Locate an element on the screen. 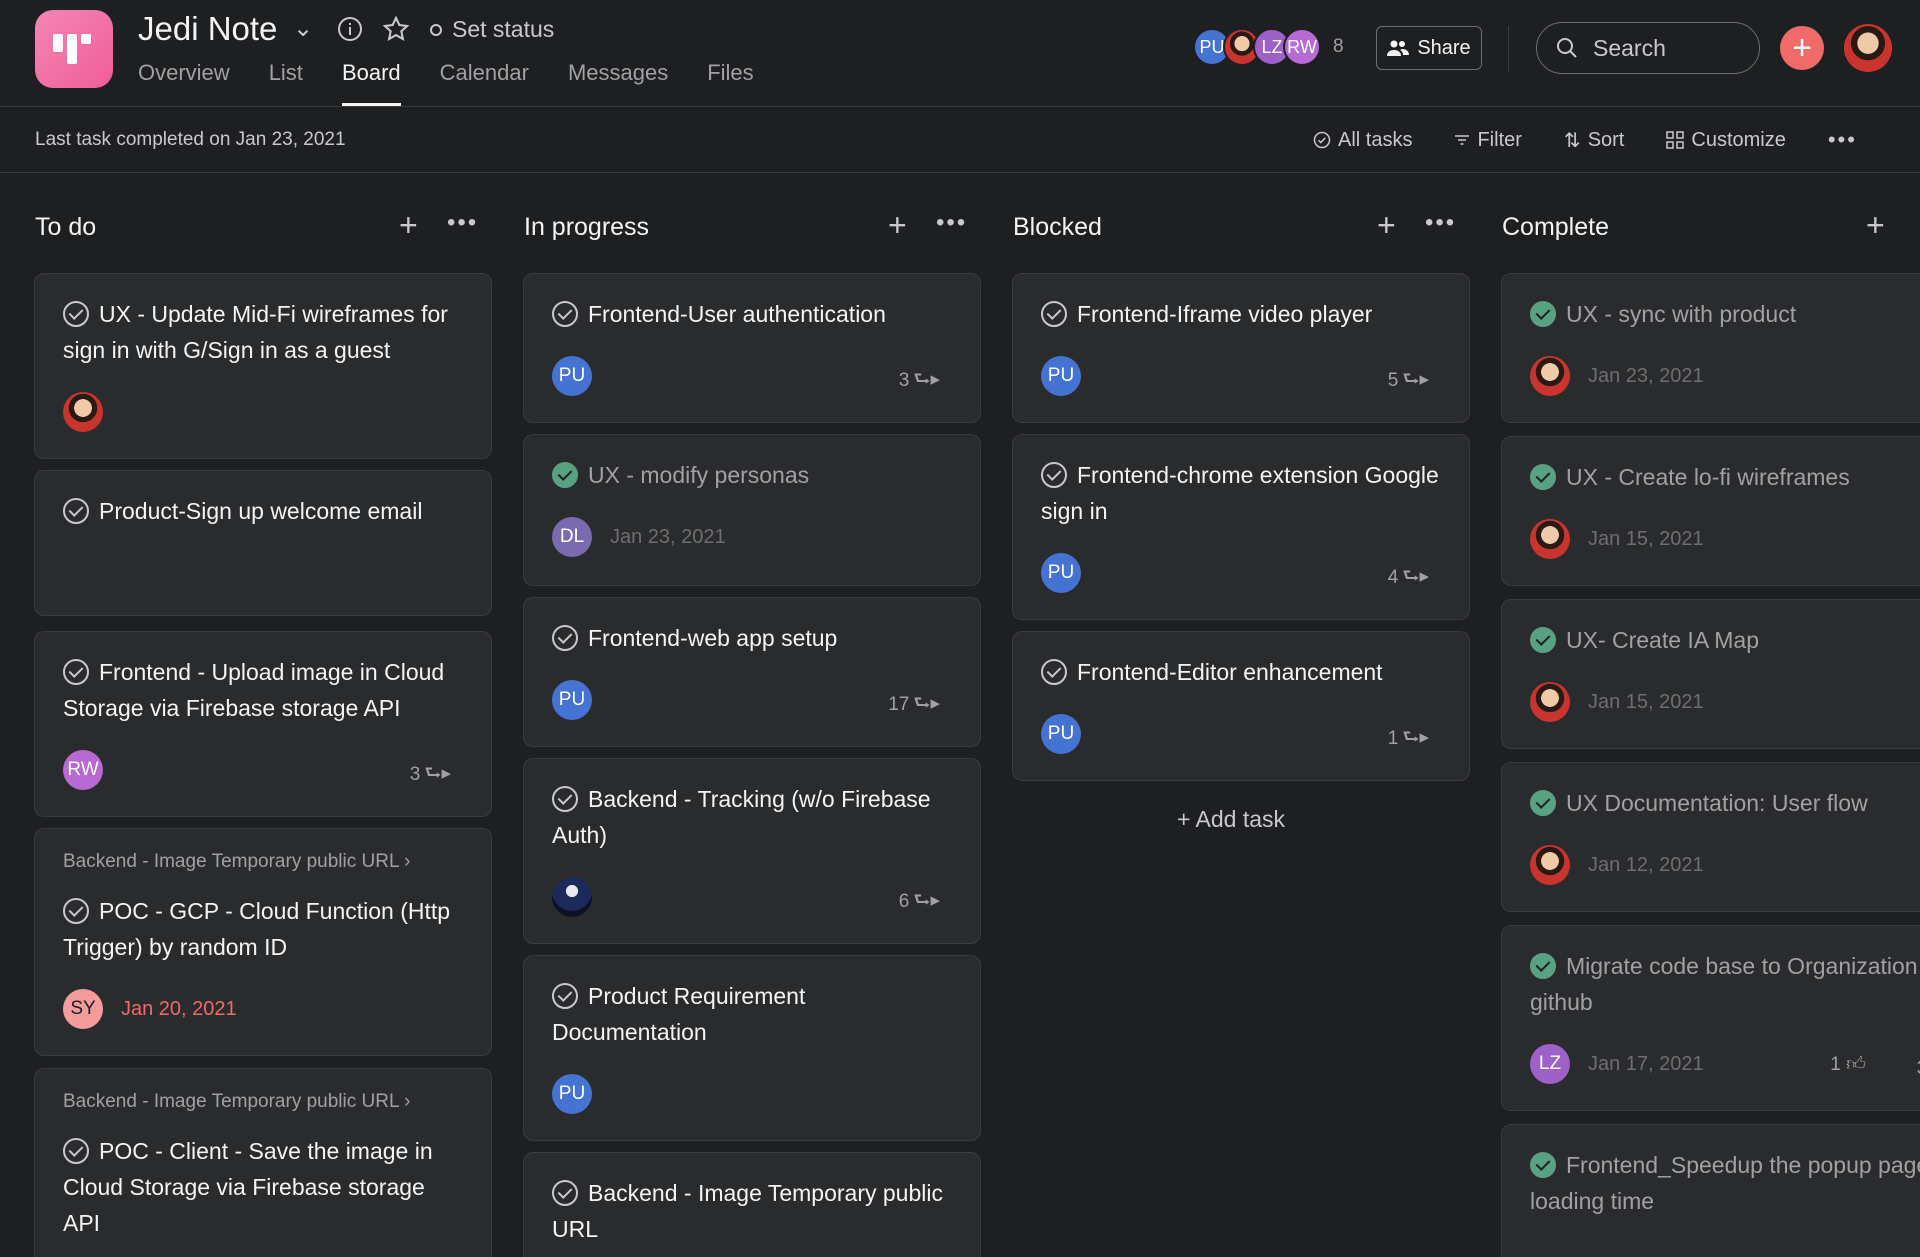  subtask-count: 17 ⮑▸ is located at coordinates (914, 705).